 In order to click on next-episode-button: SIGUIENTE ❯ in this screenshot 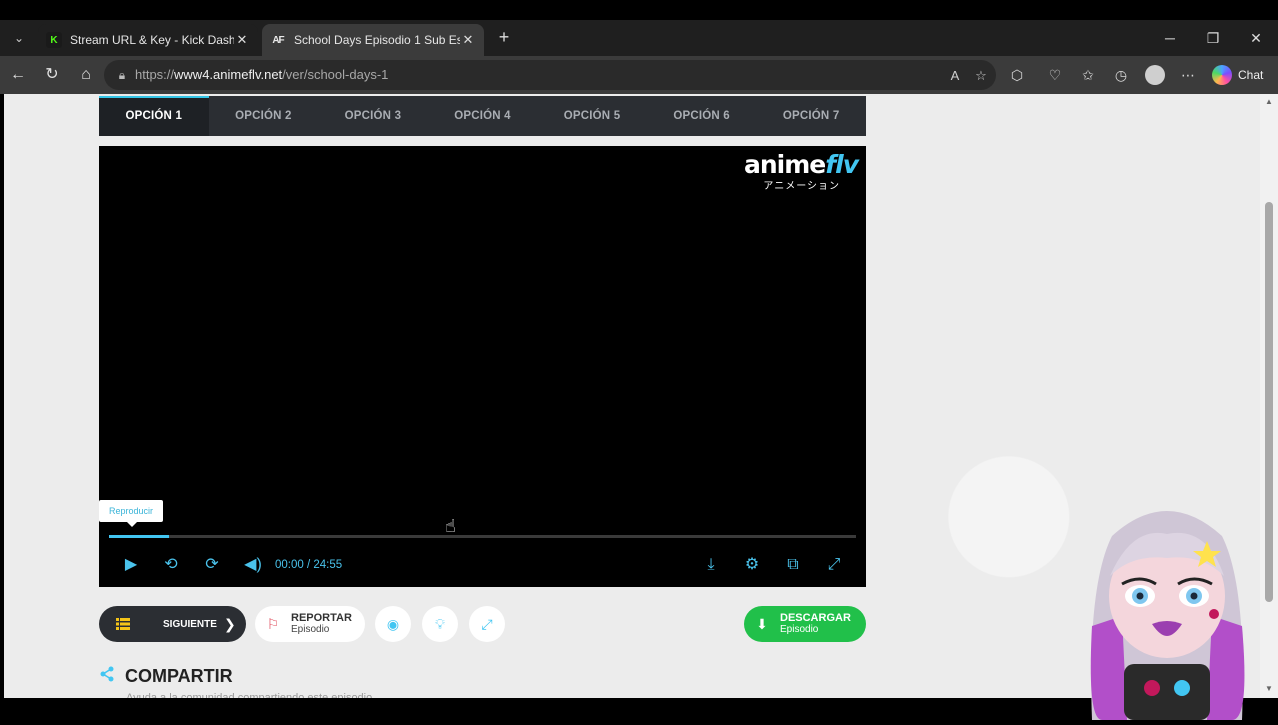, I will do `click(172, 624)`.